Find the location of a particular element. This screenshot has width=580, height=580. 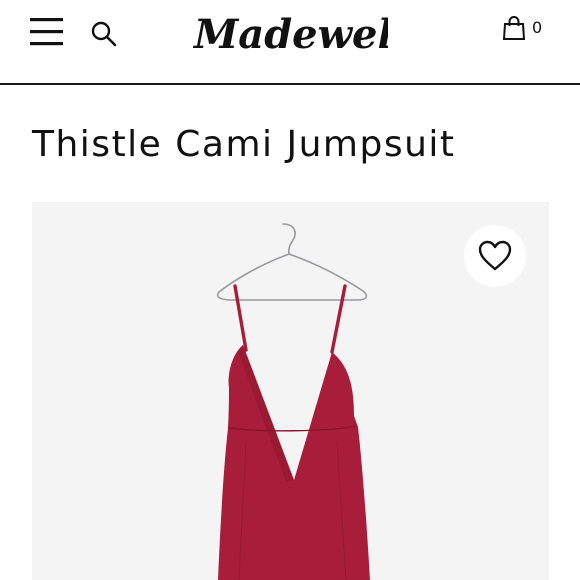

garment-straps is located at coordinates (290, 319).